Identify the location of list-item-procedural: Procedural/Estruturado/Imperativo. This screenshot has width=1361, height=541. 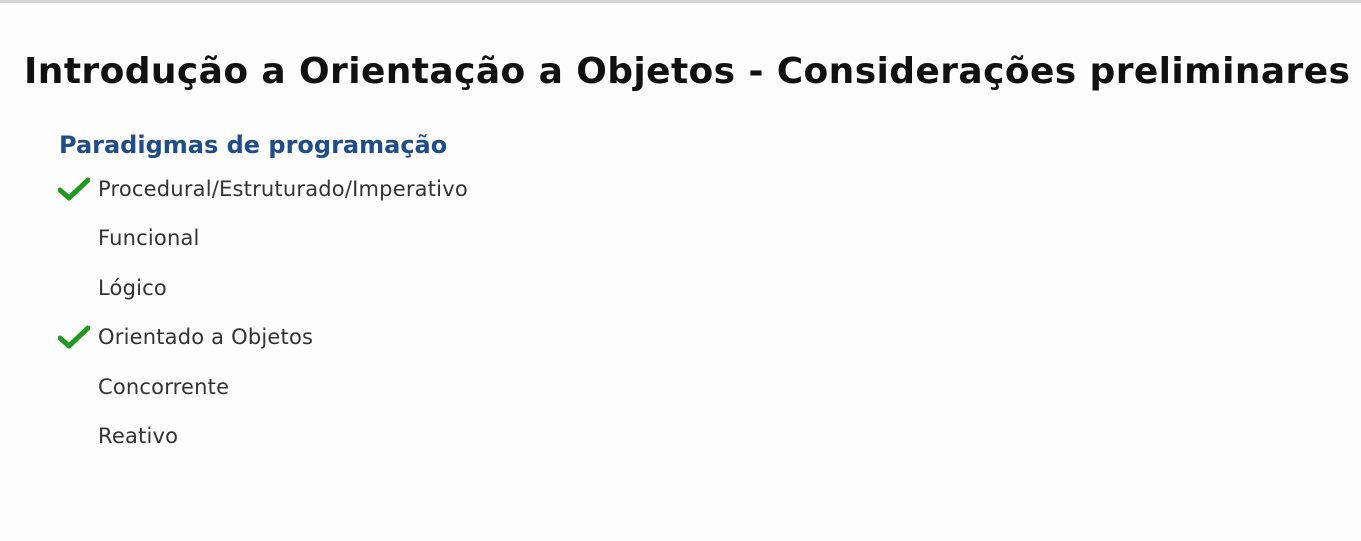
(263, 196).